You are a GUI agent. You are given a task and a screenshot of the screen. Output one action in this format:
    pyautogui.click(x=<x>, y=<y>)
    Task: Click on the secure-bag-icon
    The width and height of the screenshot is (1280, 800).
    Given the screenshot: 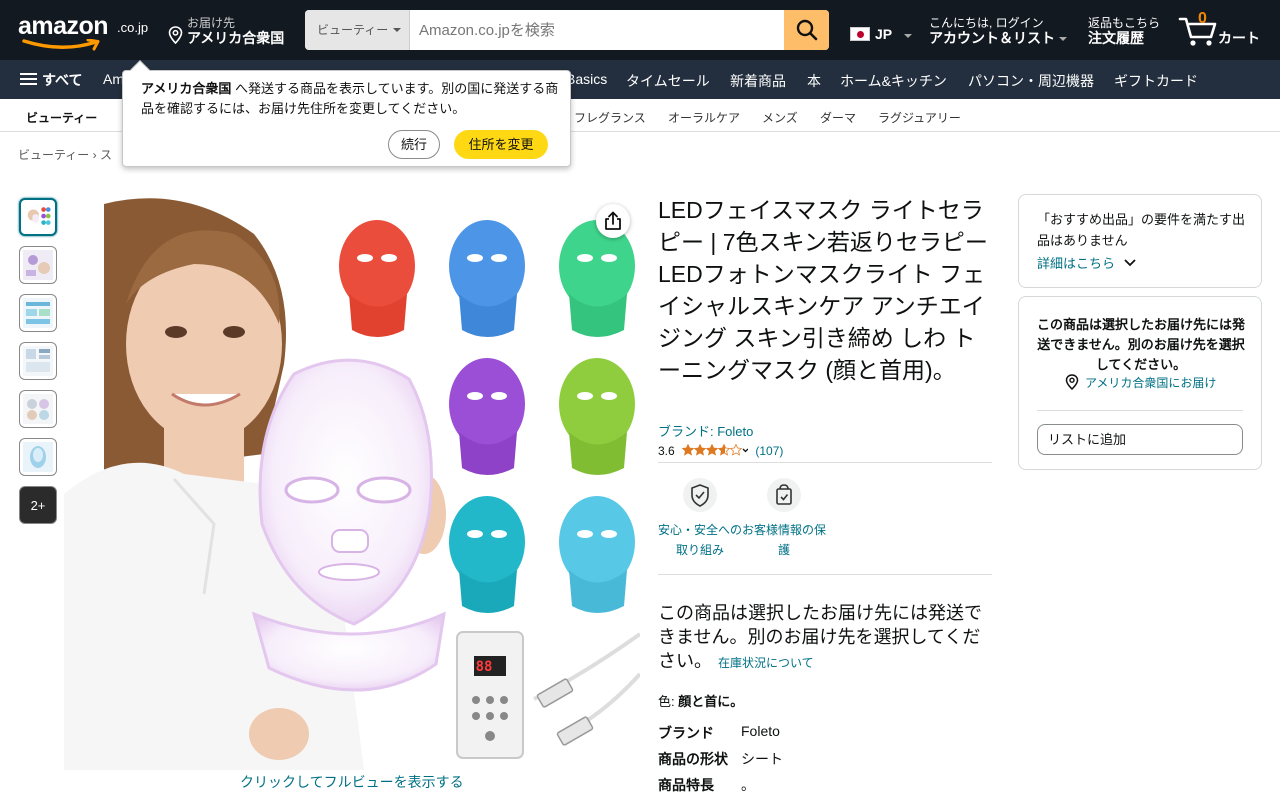 What is the action you would take?
    pyautogui.click(x=784, y=495)
    